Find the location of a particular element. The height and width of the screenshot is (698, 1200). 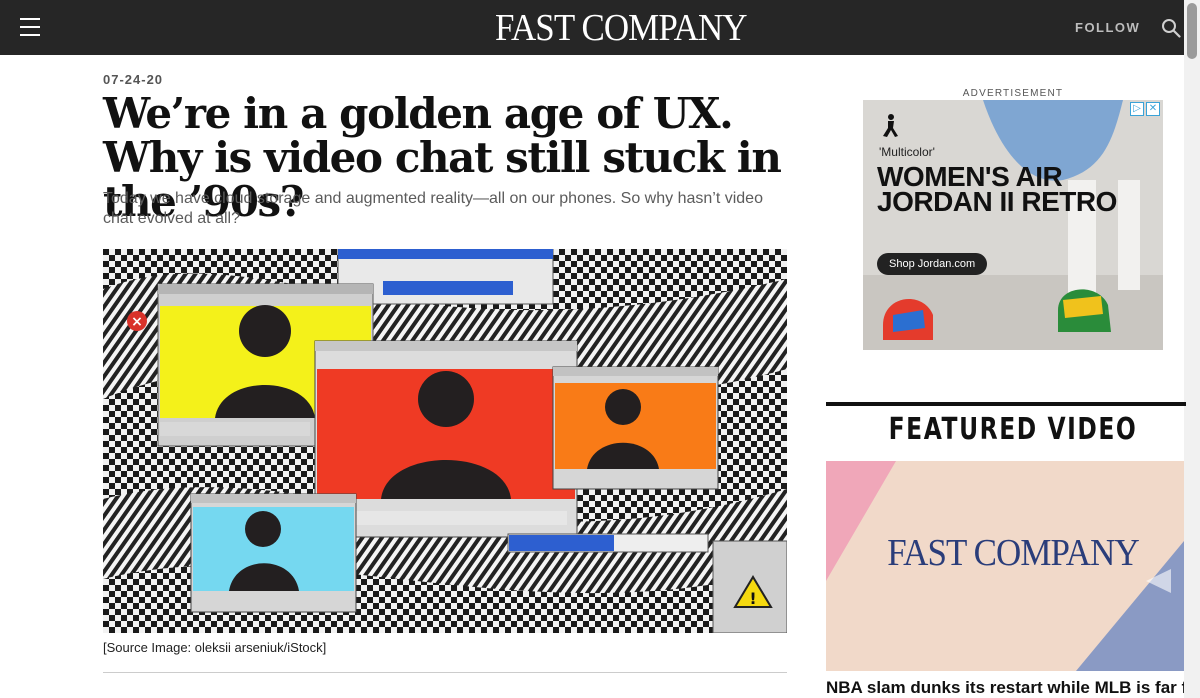

close-icon: ✕ is located at coordinates (1153, 109).